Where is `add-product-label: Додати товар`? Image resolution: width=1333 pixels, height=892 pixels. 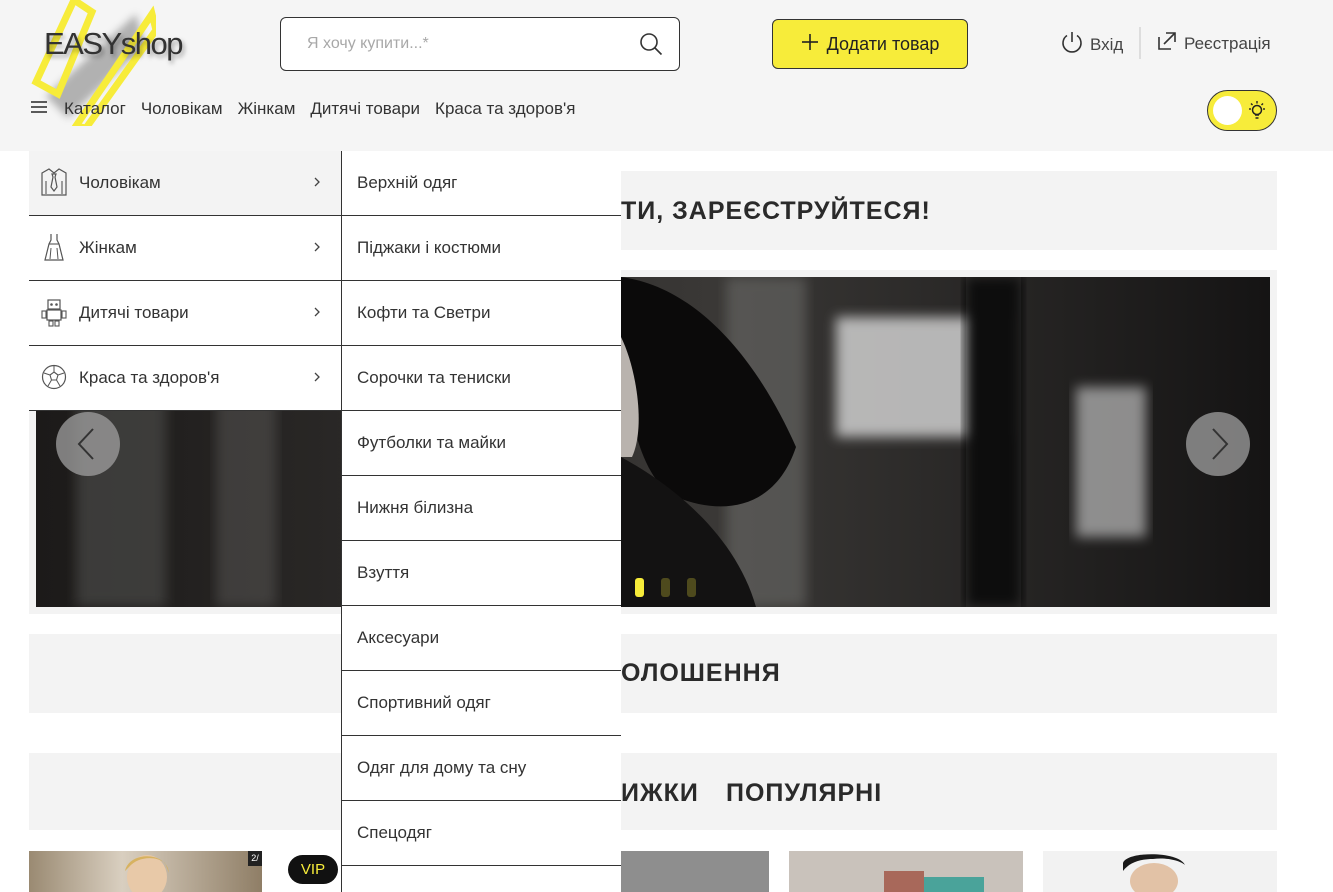 add-product-label: Додати товар is located at coordinates (883, 43).